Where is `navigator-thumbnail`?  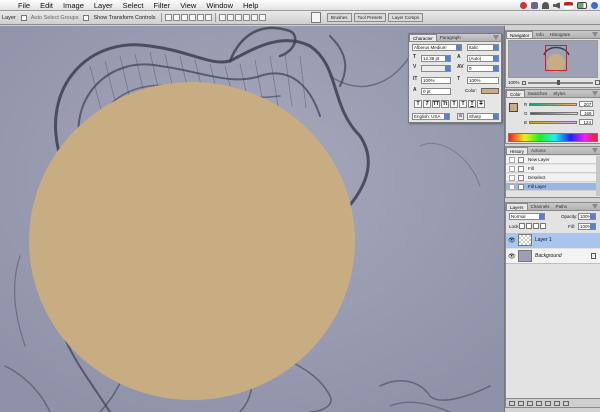 navigator-thumbnail is located at coordinates (553, 59).